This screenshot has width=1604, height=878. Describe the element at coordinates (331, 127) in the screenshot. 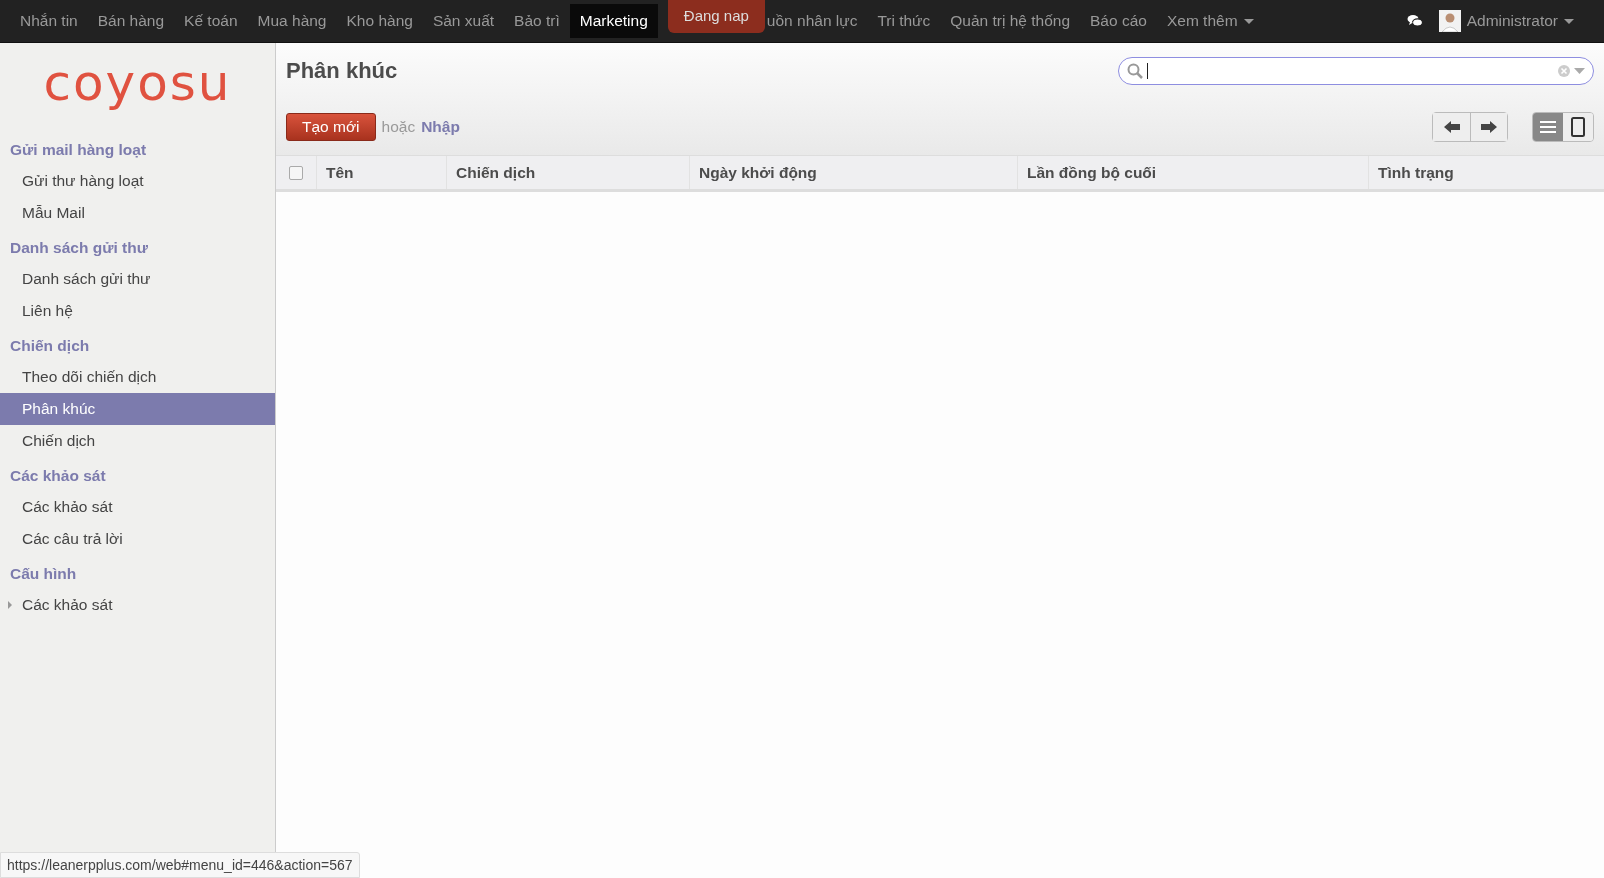

I see `create-button: Tạo mới` at that location.